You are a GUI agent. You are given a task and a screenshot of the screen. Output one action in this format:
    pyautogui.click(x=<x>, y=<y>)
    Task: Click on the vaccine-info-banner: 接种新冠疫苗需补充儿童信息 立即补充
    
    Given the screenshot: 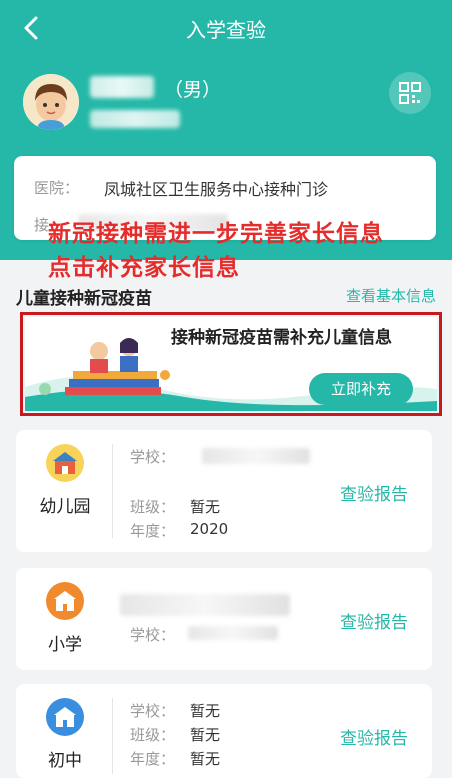 What is the action you would take?
    pyautogui.click(x=231, y=364)
    